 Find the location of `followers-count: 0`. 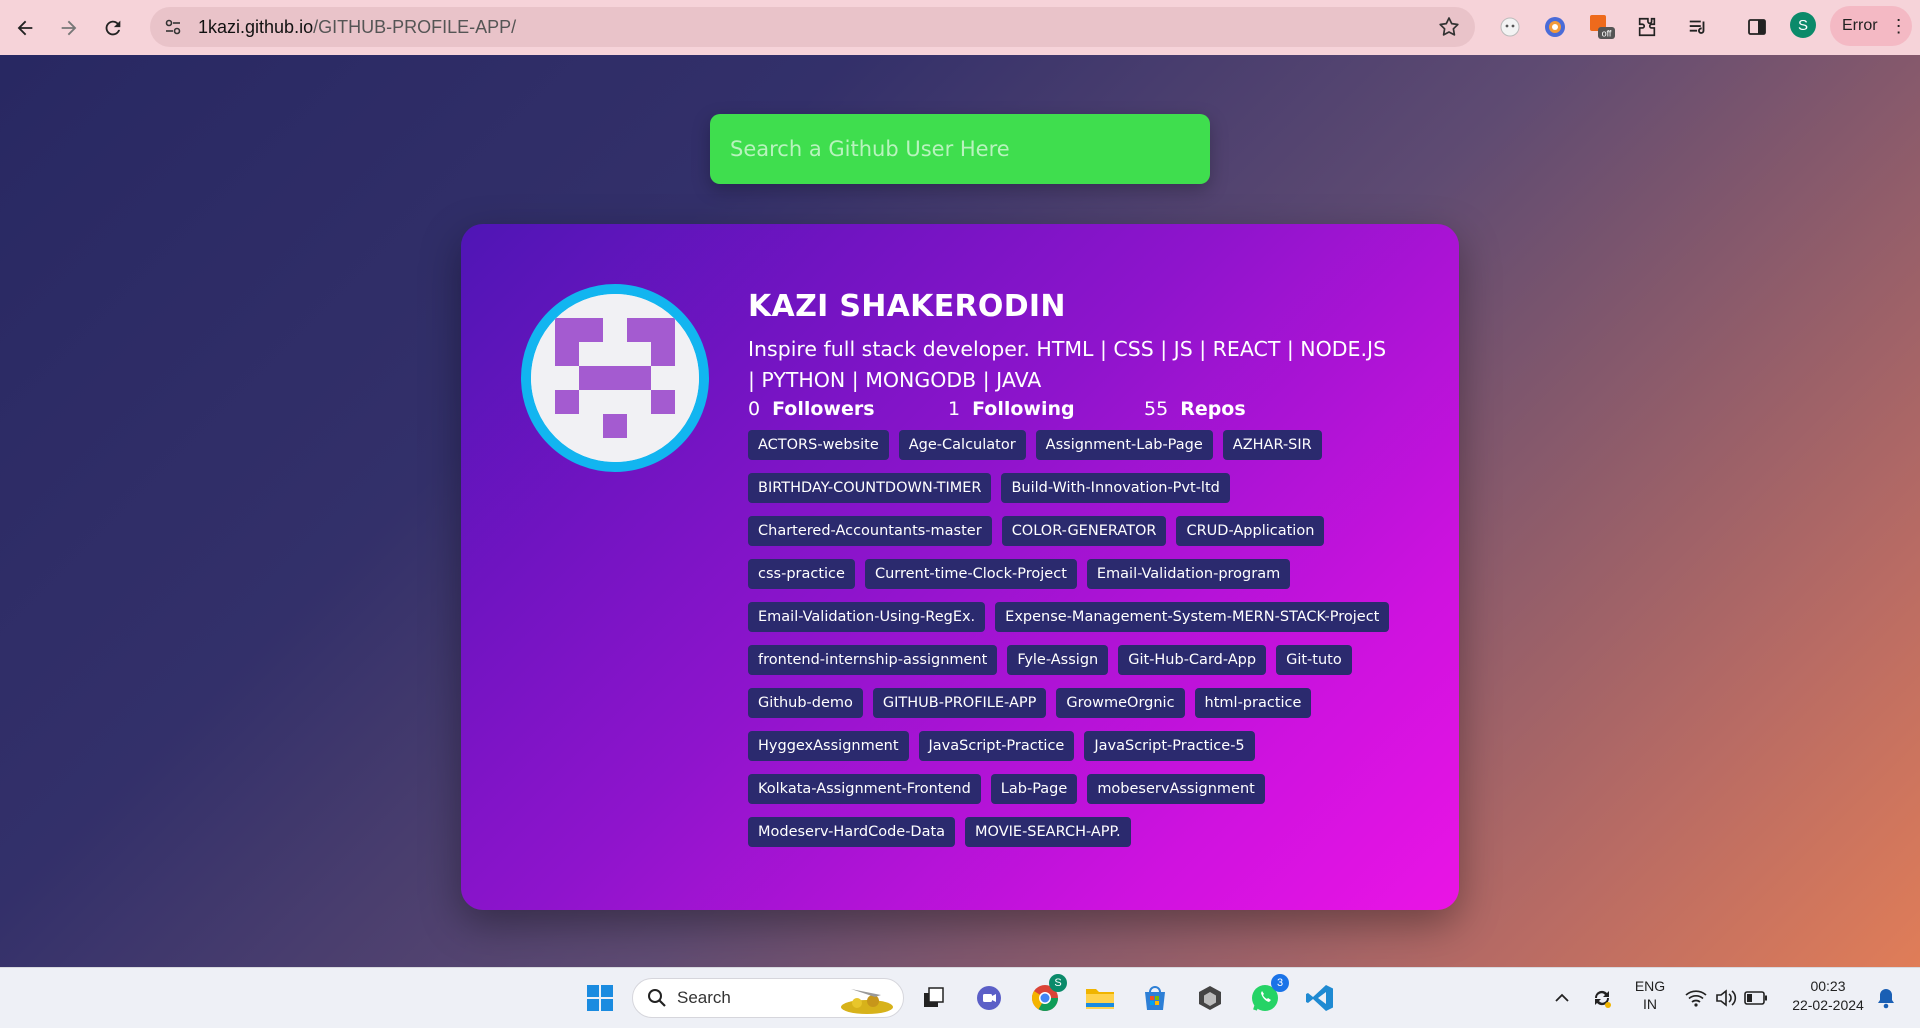

followers-count: 0 is located at coordinates (754, 409).